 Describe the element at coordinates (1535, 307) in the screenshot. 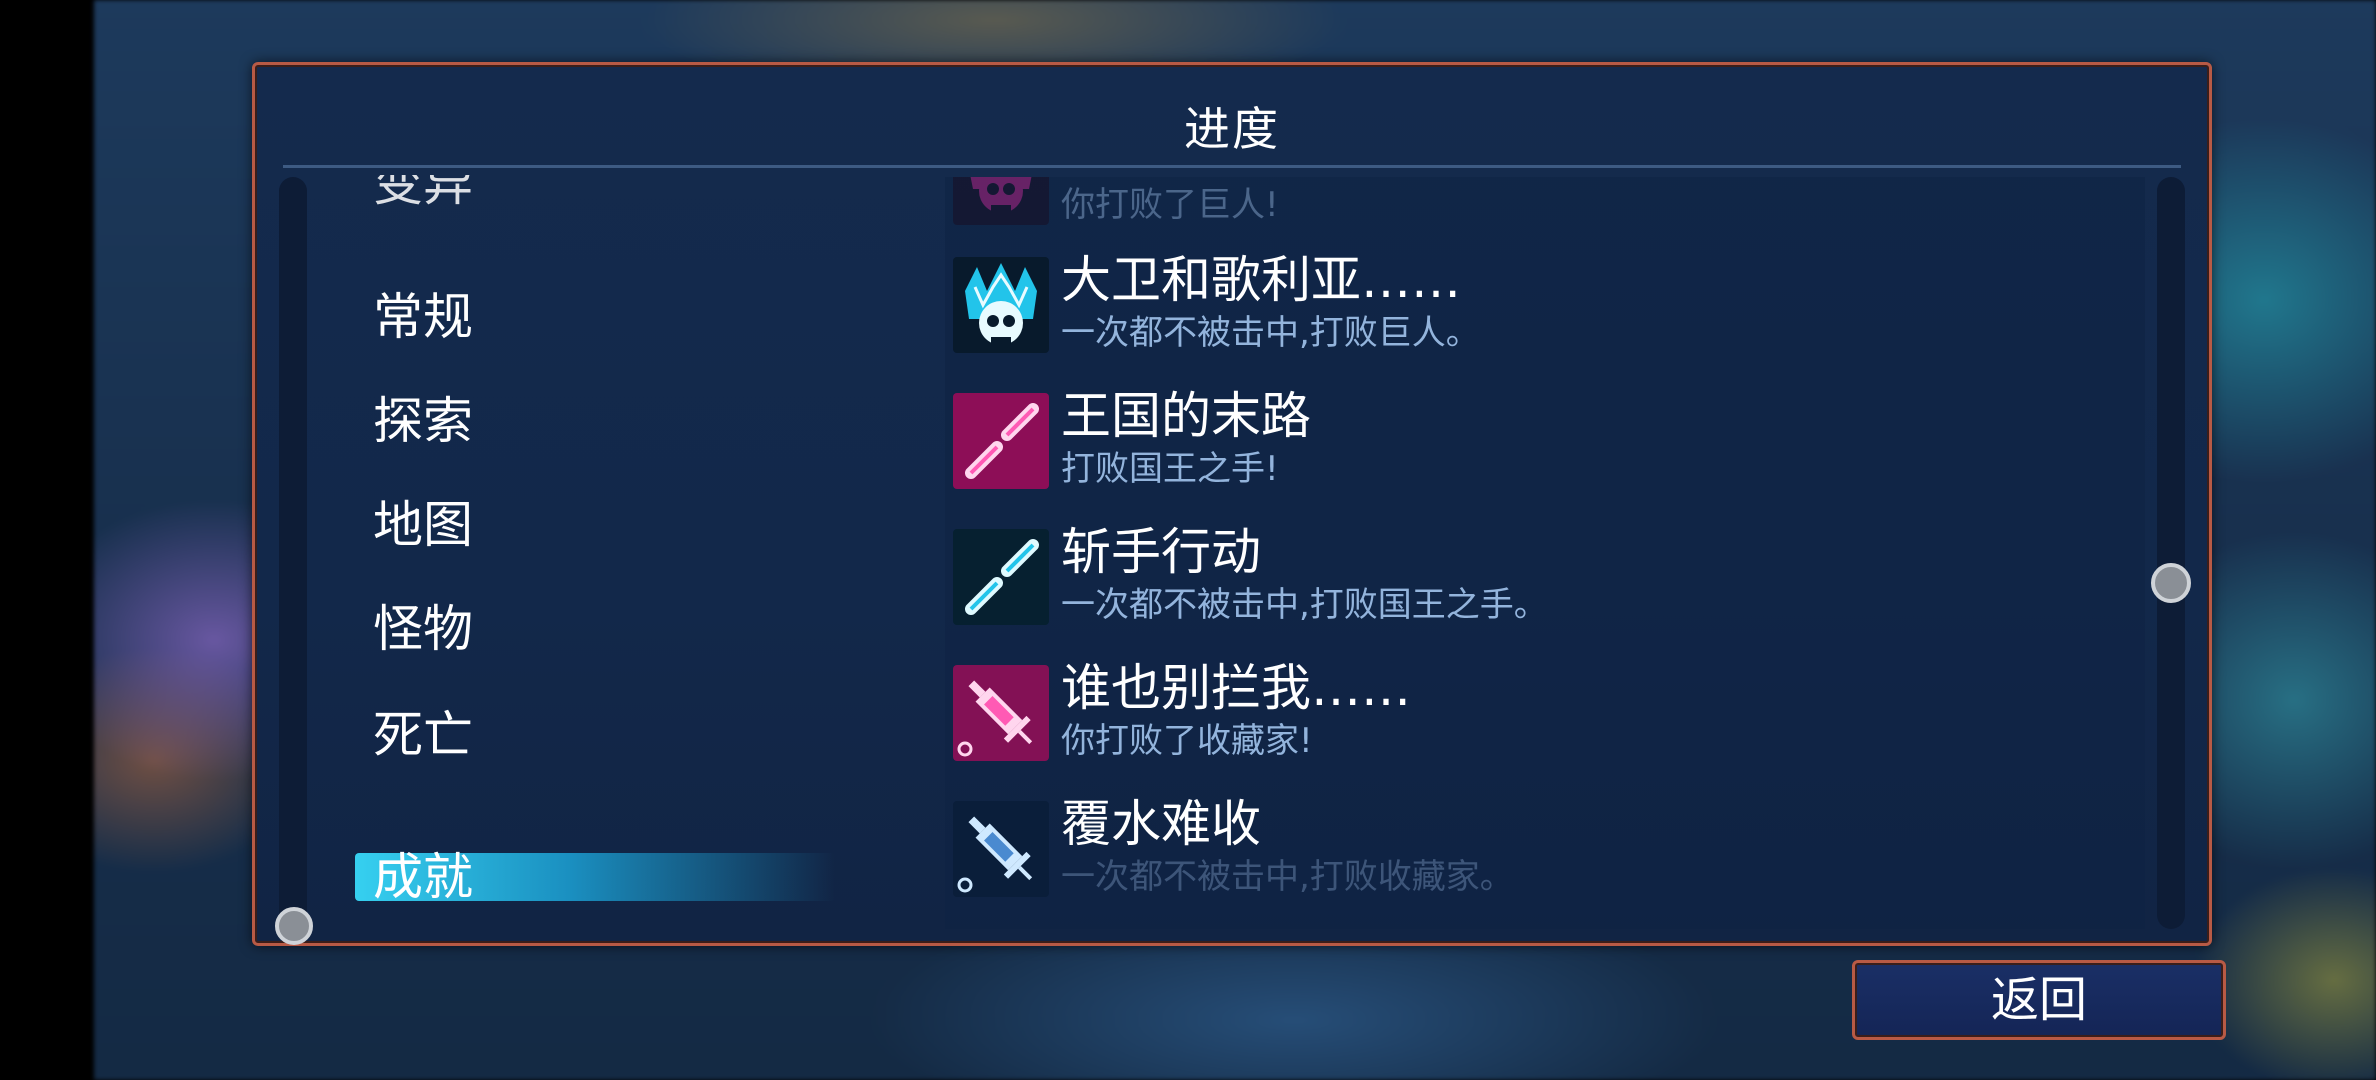

I see `achievement-item: 大卫和歌利亚…… 一次都不被击中,打败巨人。` at that location.